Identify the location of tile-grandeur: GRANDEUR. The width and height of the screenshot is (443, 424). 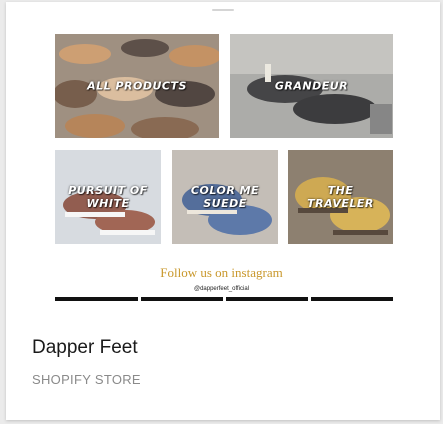
(311, 86).